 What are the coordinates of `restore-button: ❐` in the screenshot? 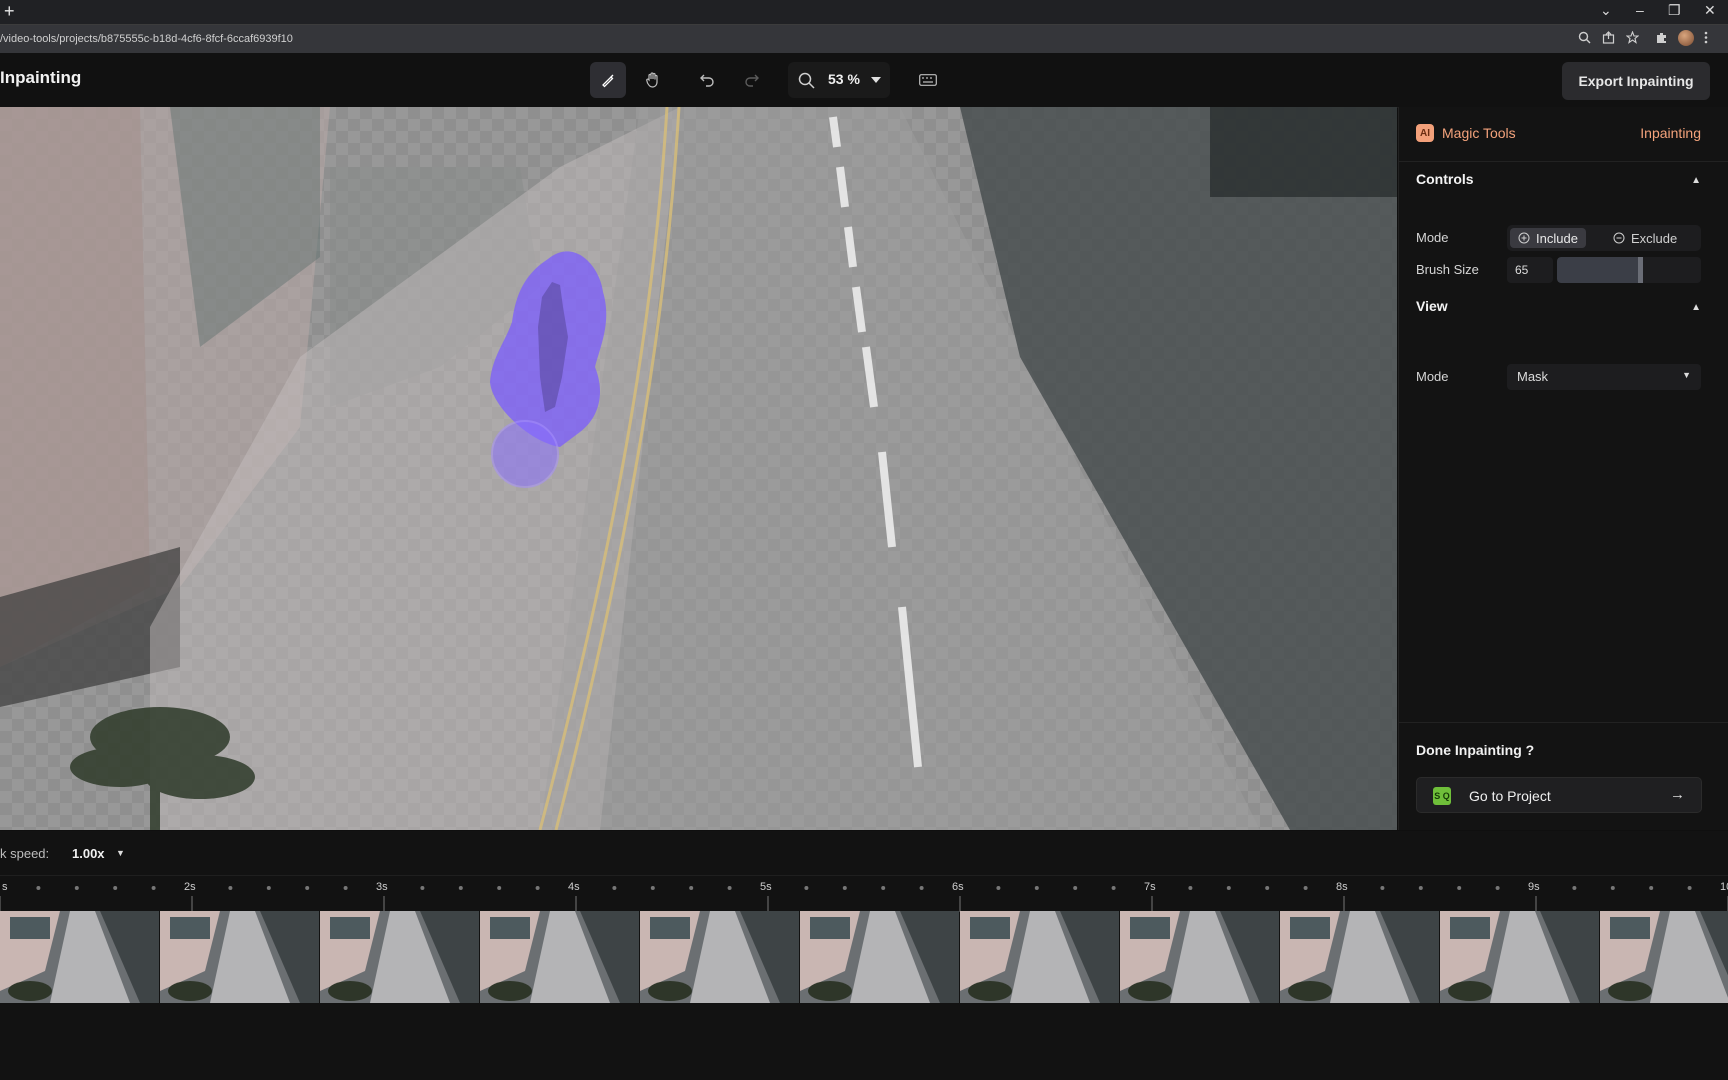 It's located at (1674, 10).